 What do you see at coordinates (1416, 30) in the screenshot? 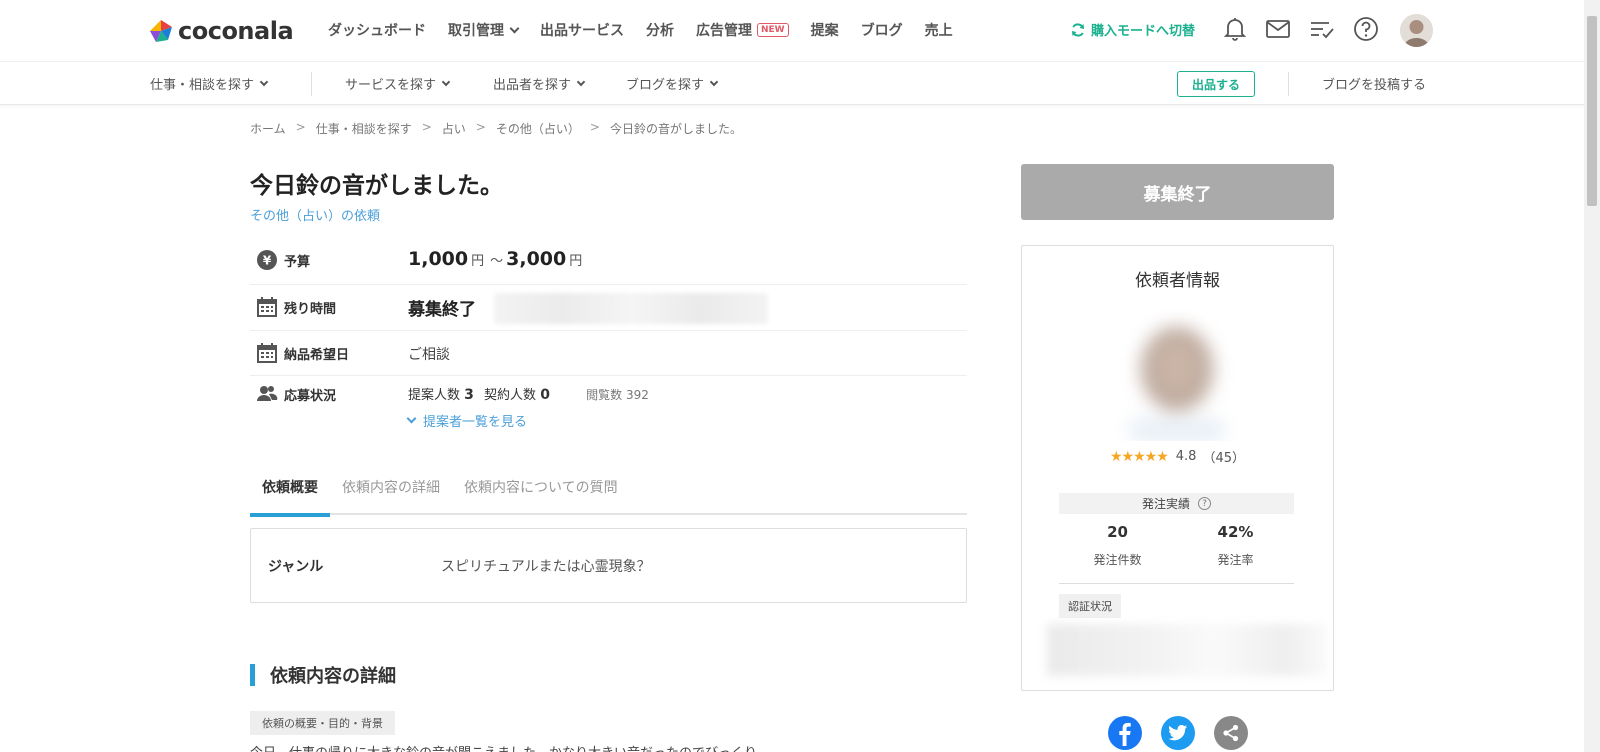
I see `user-avatar` at bounding box center [1416, 30].